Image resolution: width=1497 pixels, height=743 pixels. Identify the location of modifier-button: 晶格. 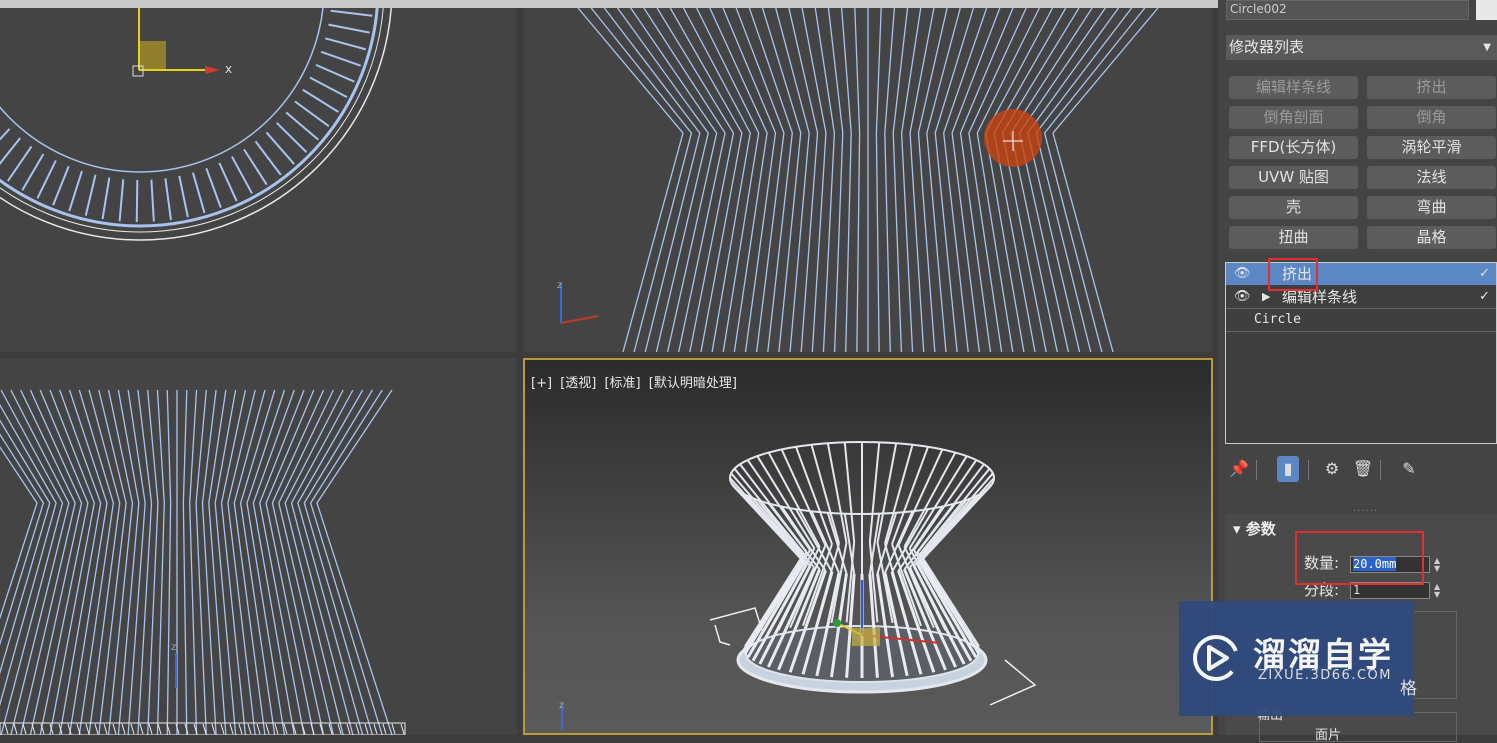
(1431, 237).